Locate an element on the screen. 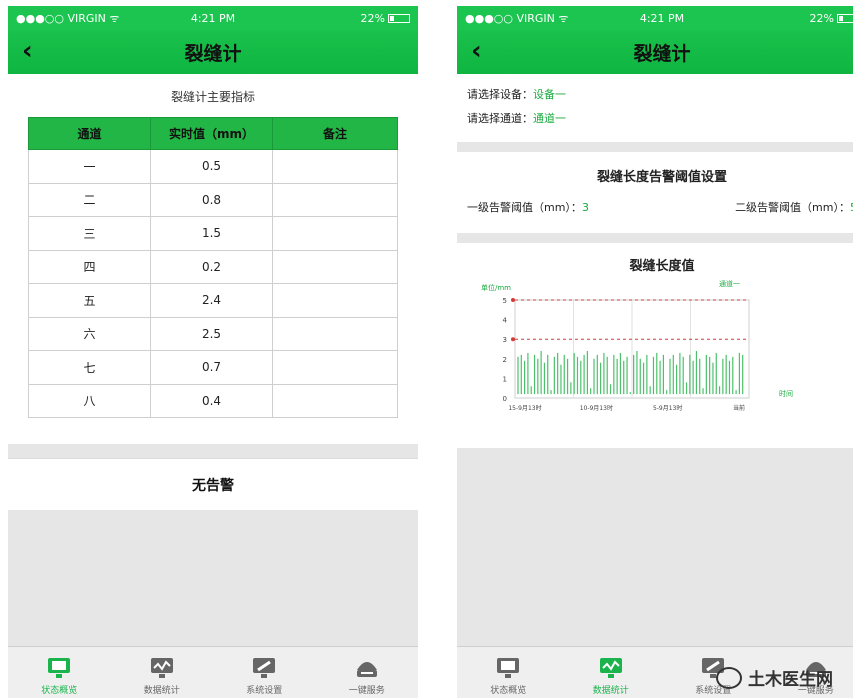  device-label: 请选择设备： is located at coordinates (500, 94).